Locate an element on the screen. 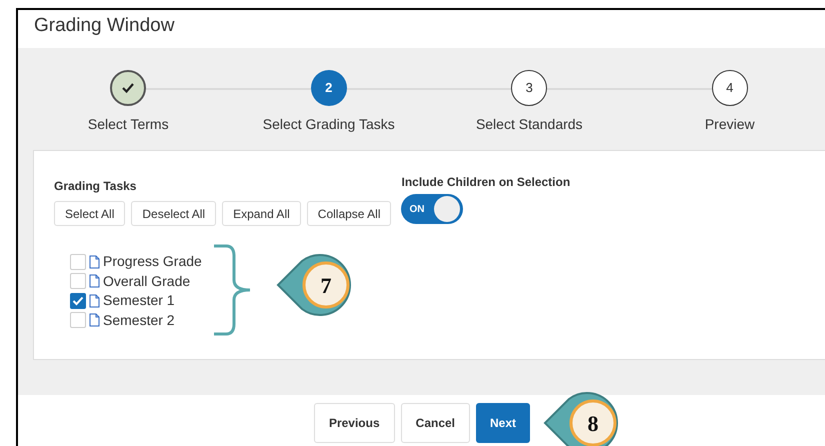 The height and width of the screenshot is (446, 825). step-label: Preview is located at coordinates (729, 124).